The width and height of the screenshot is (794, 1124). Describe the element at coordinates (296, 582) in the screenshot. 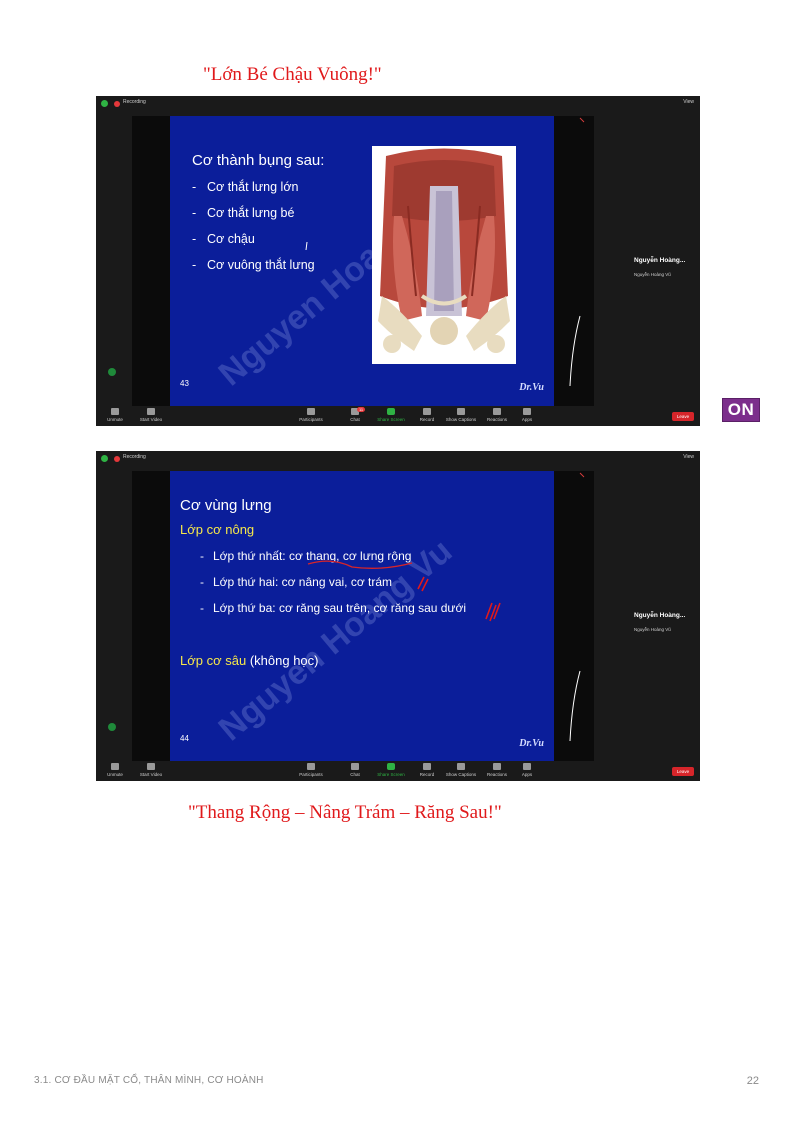

I see `layer-item: - Lớp thứ hai: cơ nâng vai, cơ trám` at that location.